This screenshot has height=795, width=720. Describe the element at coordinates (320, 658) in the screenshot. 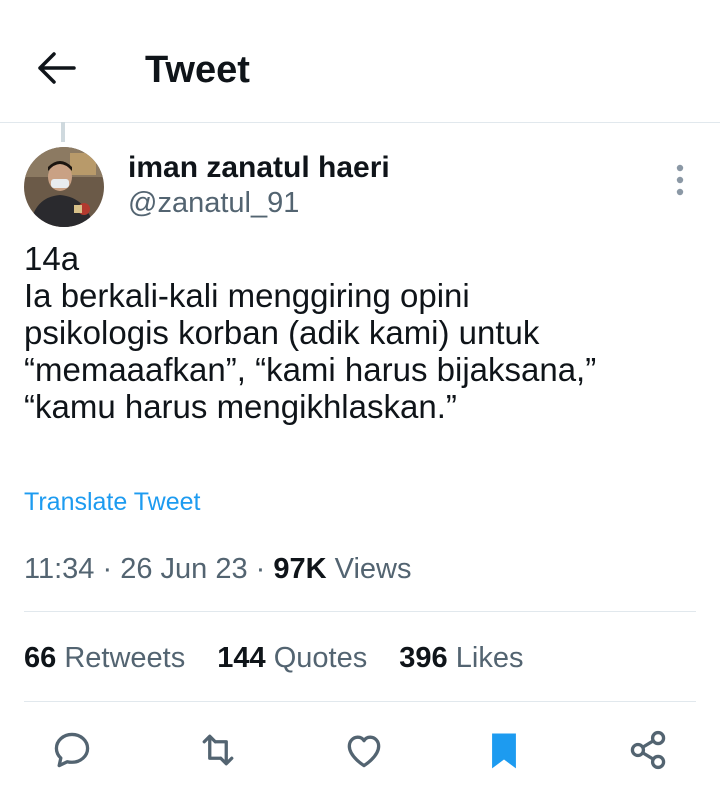

I see `quotes-label: Quotes` at that location.